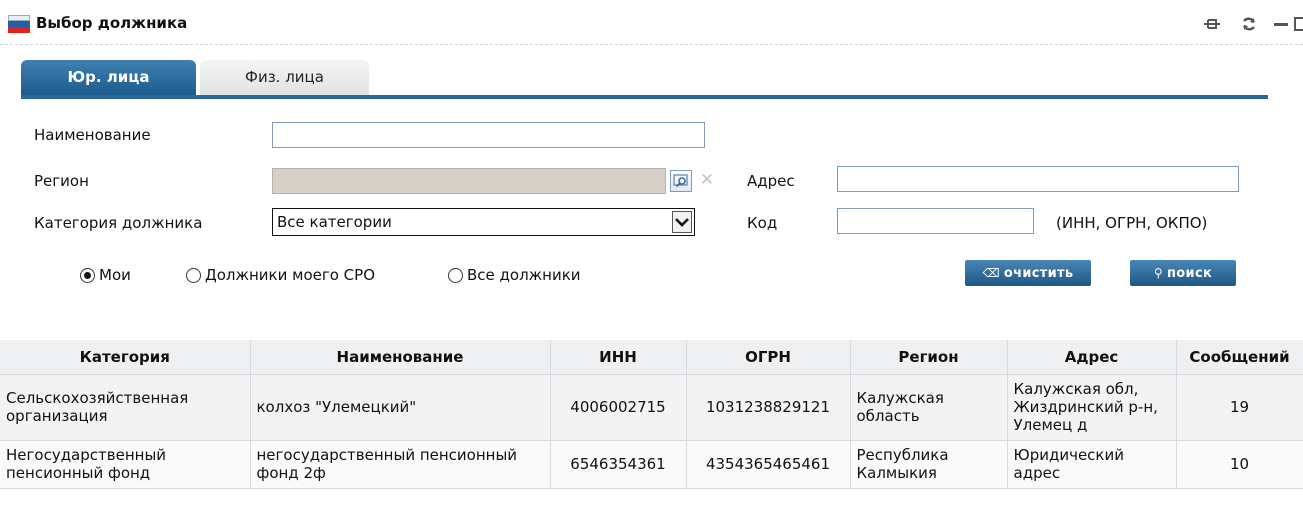  I want to click on address-label: Адрес, so click(771, 181).